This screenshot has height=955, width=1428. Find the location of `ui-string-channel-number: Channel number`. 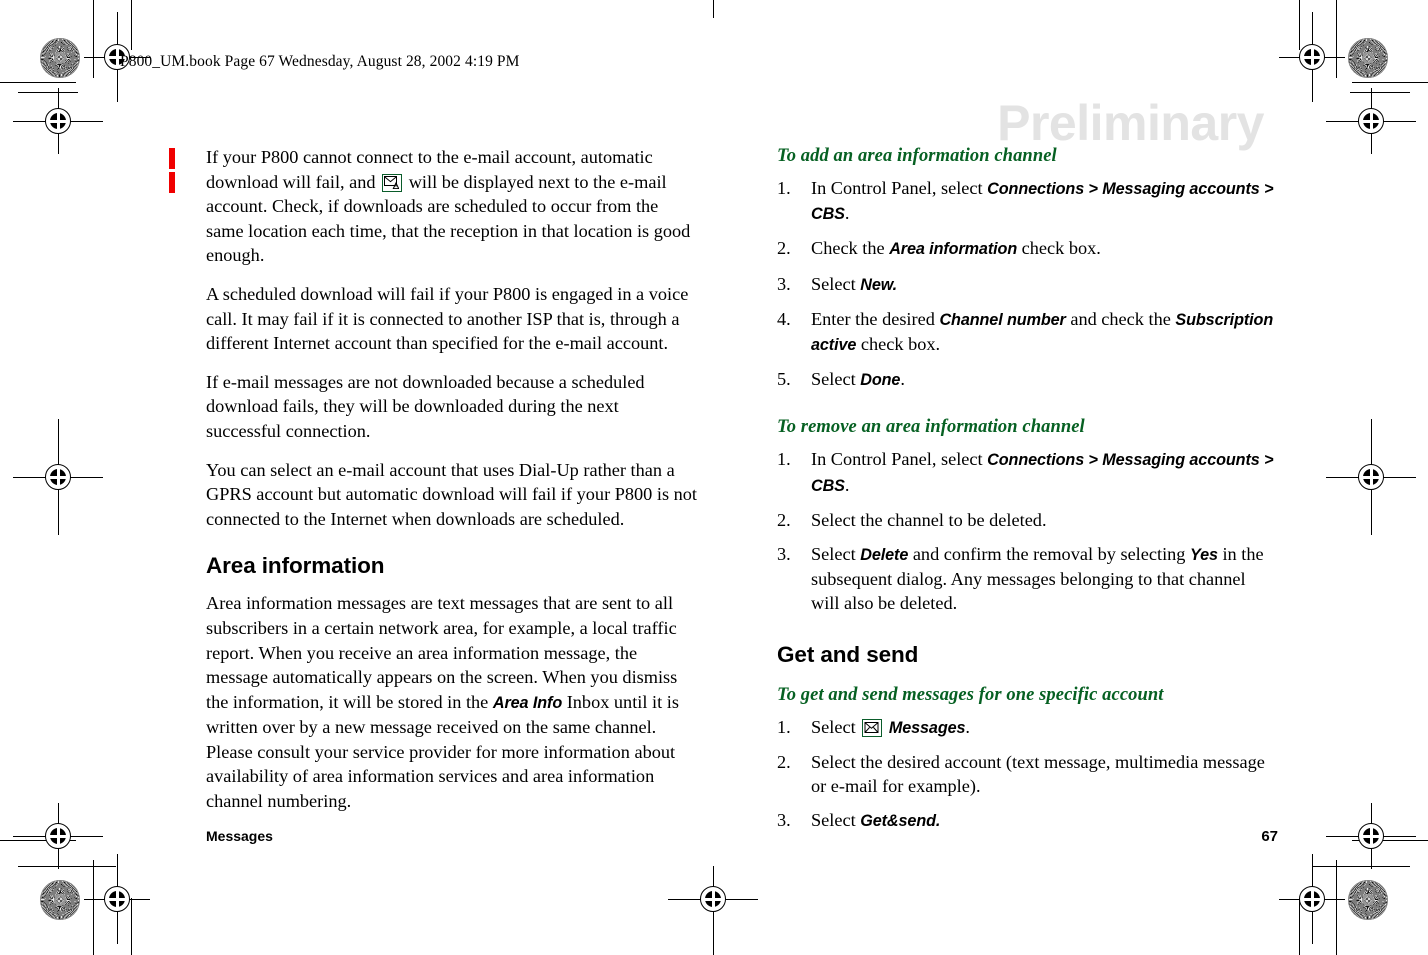

ui-string-channel-number: Channel number is located at coordinates (1002, 319).